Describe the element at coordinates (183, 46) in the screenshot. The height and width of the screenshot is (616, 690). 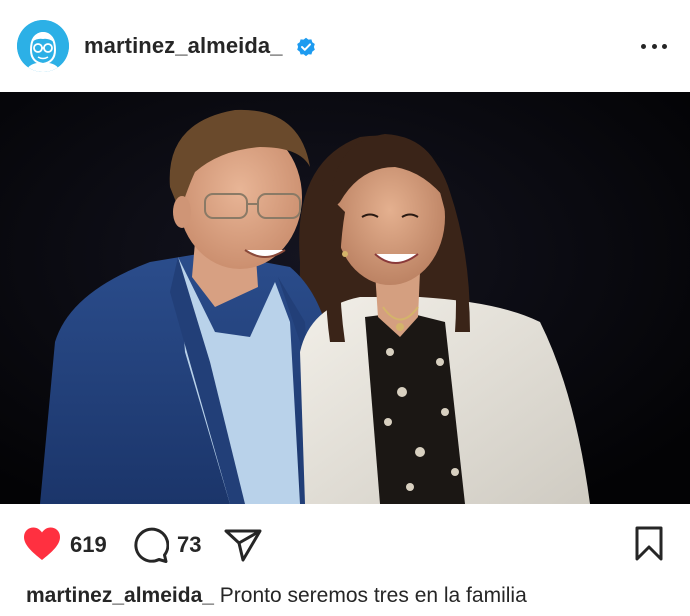
I see `post-username: martinez_almeida_` at that location.